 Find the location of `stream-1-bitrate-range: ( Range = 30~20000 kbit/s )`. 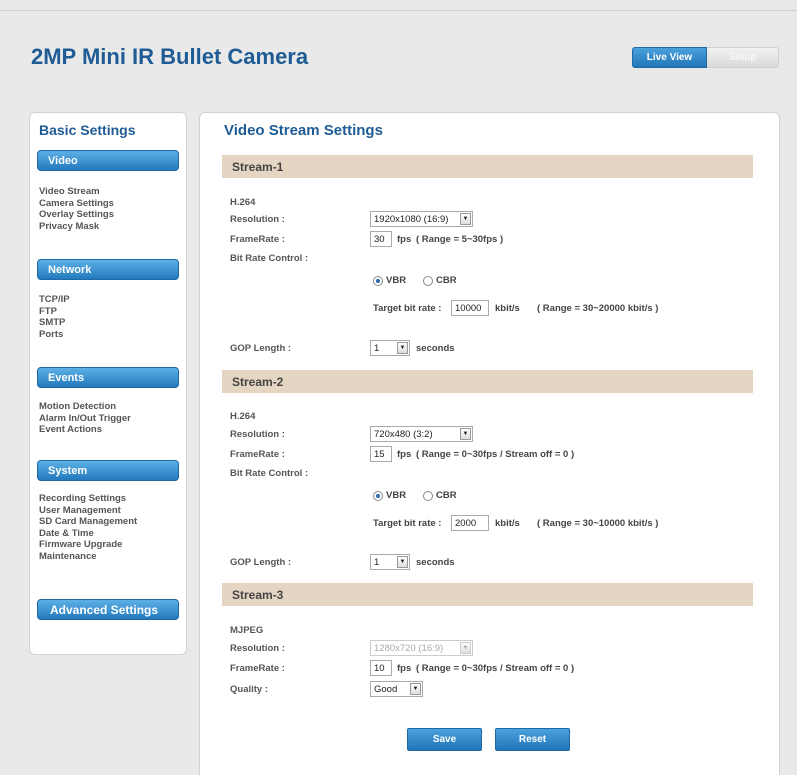

stream-1-bitrate-range: ( Range = 30~20000 kbit/s ) is located at coordinates (598, 308).